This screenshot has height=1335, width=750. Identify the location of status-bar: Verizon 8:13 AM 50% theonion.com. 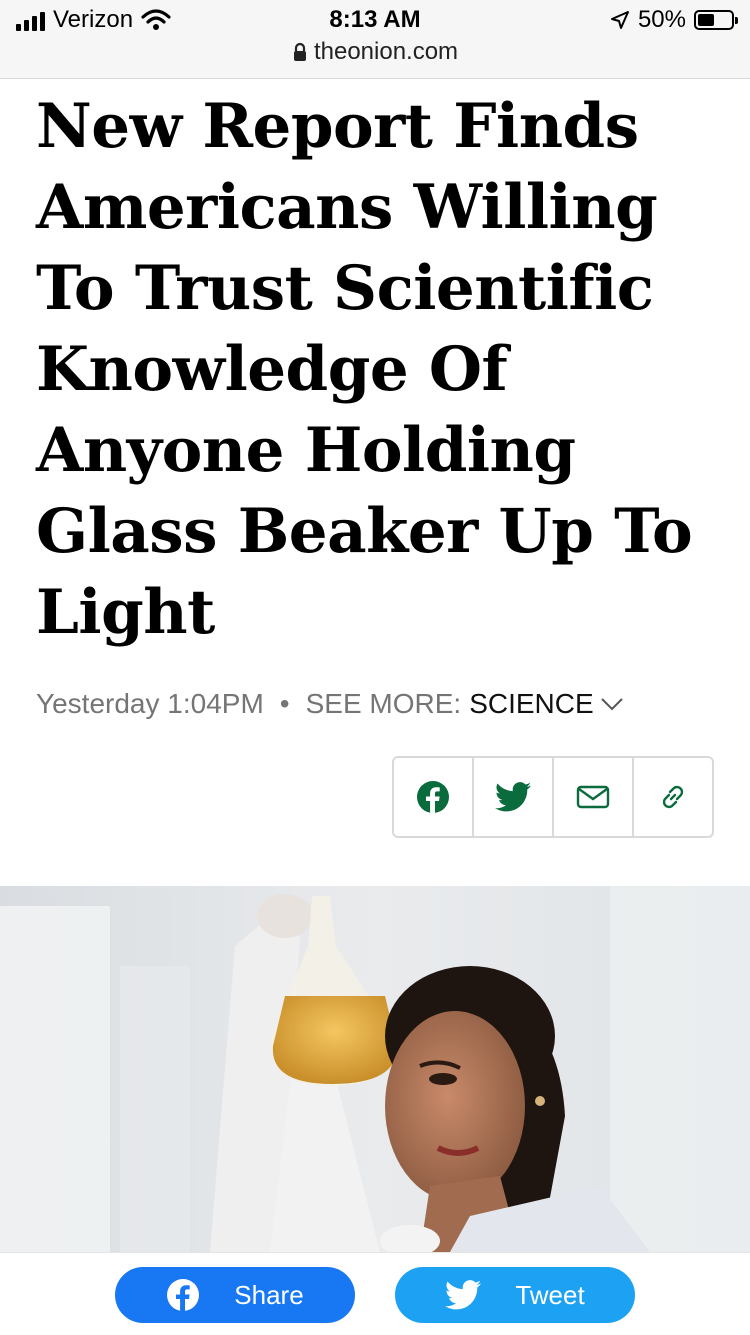
(375, 39).